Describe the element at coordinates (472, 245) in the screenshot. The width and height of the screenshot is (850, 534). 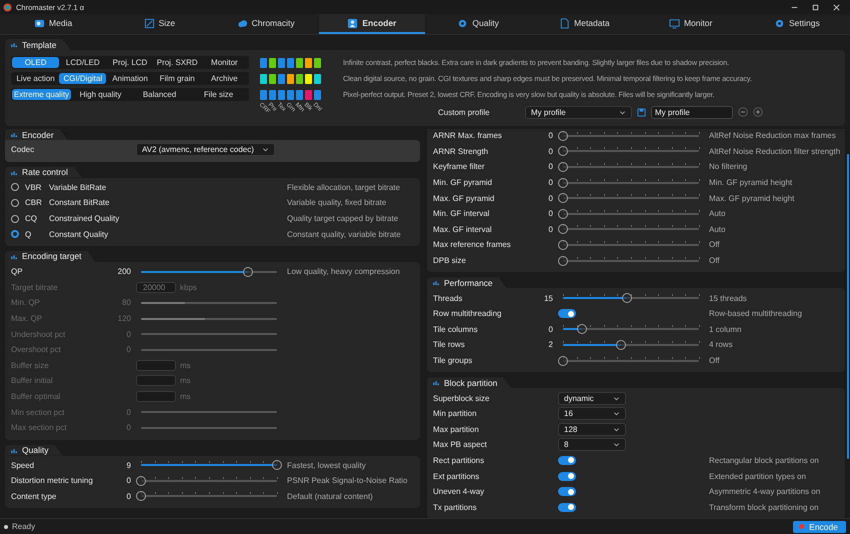
I see `setting-label: Max reference frames` at that location.